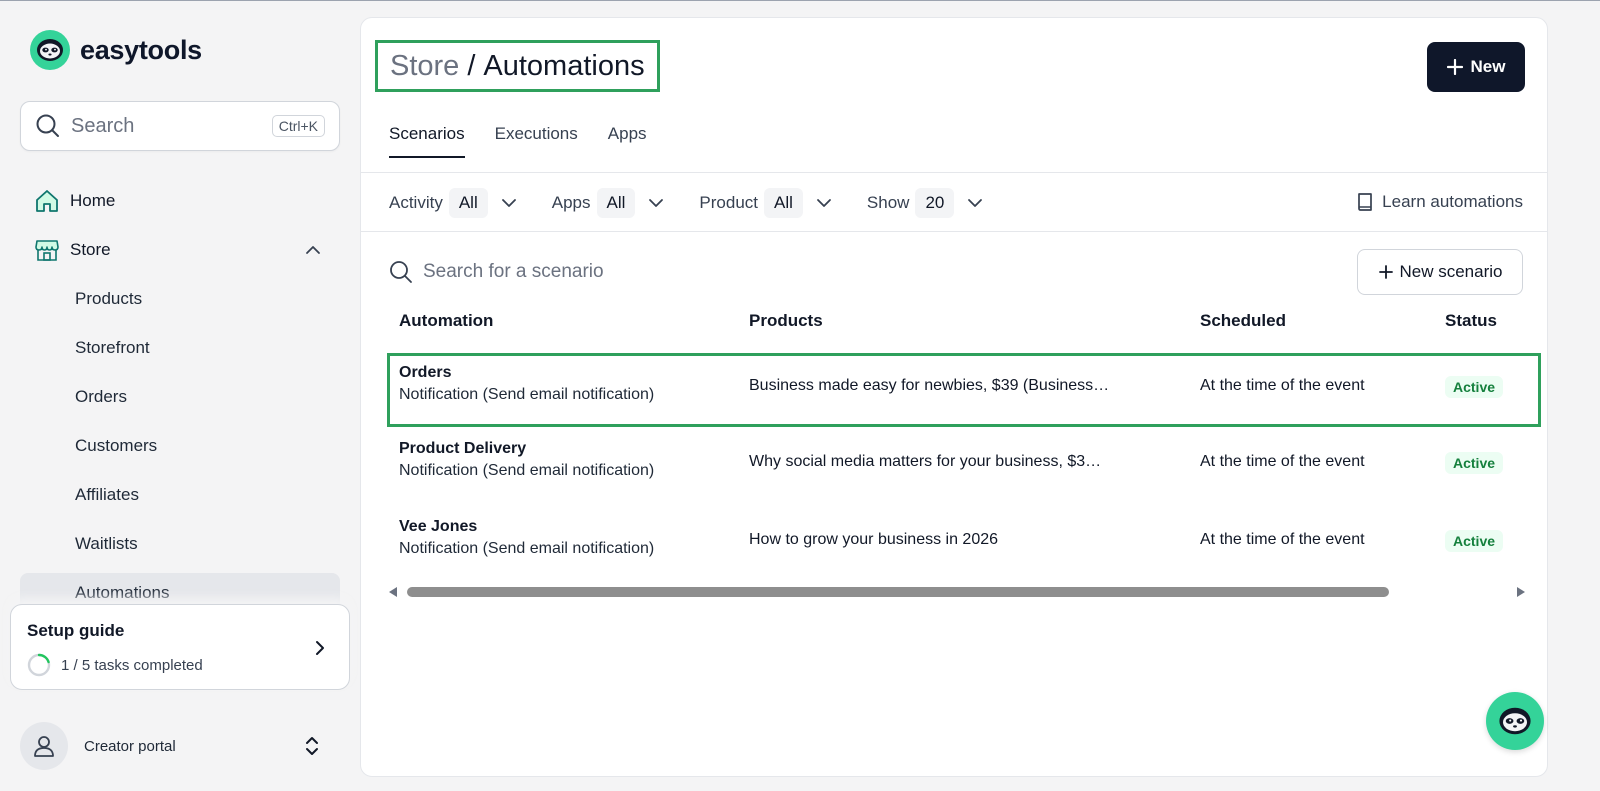  What do you see at coordinates (90, 249) in the screenshot?
I see `sidebar-item-label: Store` at bounding box center [90, 249].